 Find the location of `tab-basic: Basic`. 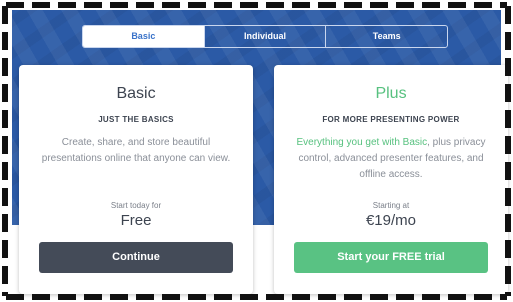

tab-basic: Basic is located at coordinates (143, 36).